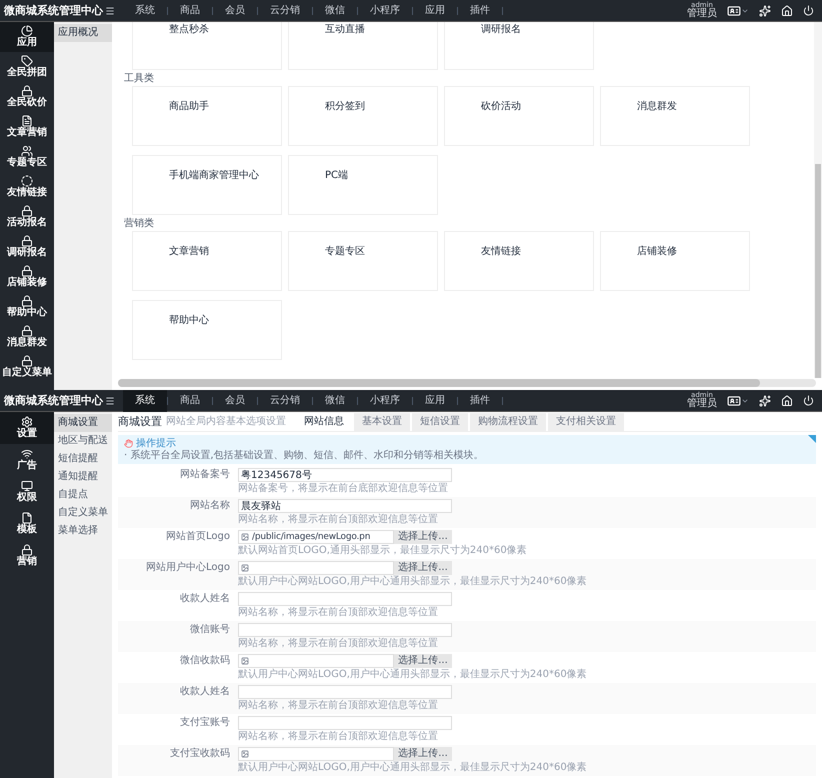  I want to click on submenu-item: 商城设置, so click(83, 423).